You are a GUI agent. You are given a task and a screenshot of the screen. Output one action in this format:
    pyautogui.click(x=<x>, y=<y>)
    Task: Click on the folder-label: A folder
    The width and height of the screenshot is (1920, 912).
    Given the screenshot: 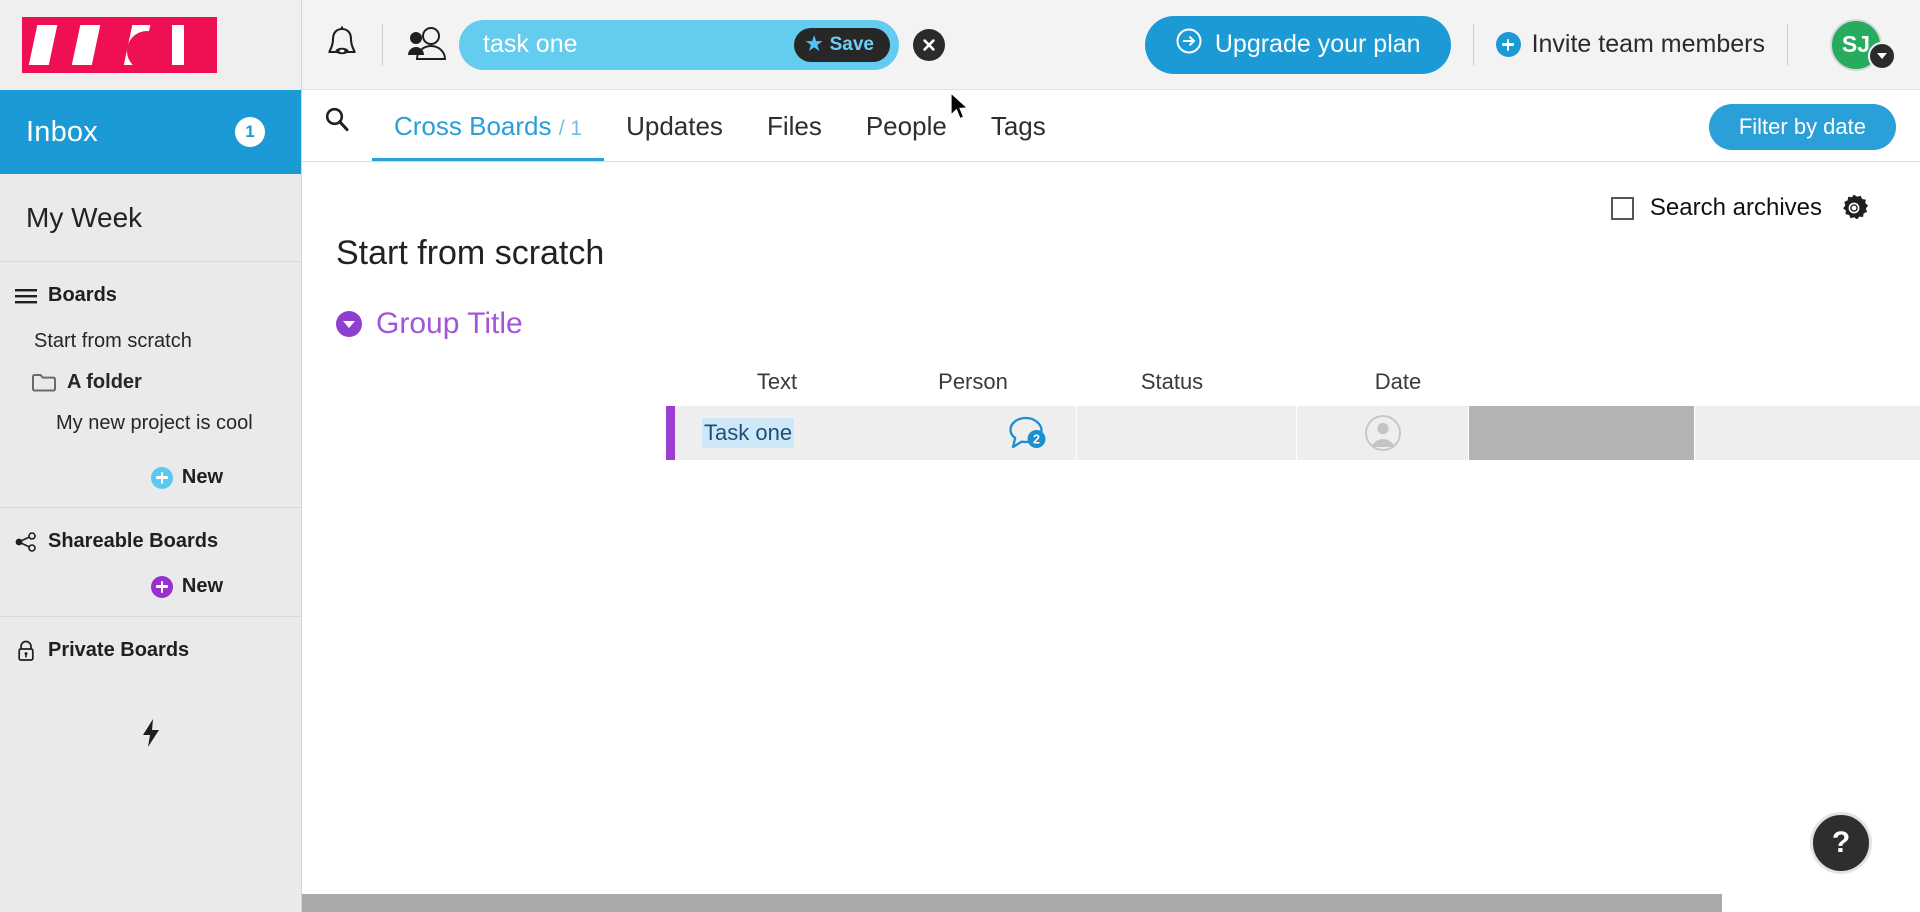 What is the action you would take?
    pyautogui.click(x=104, y=382)
    